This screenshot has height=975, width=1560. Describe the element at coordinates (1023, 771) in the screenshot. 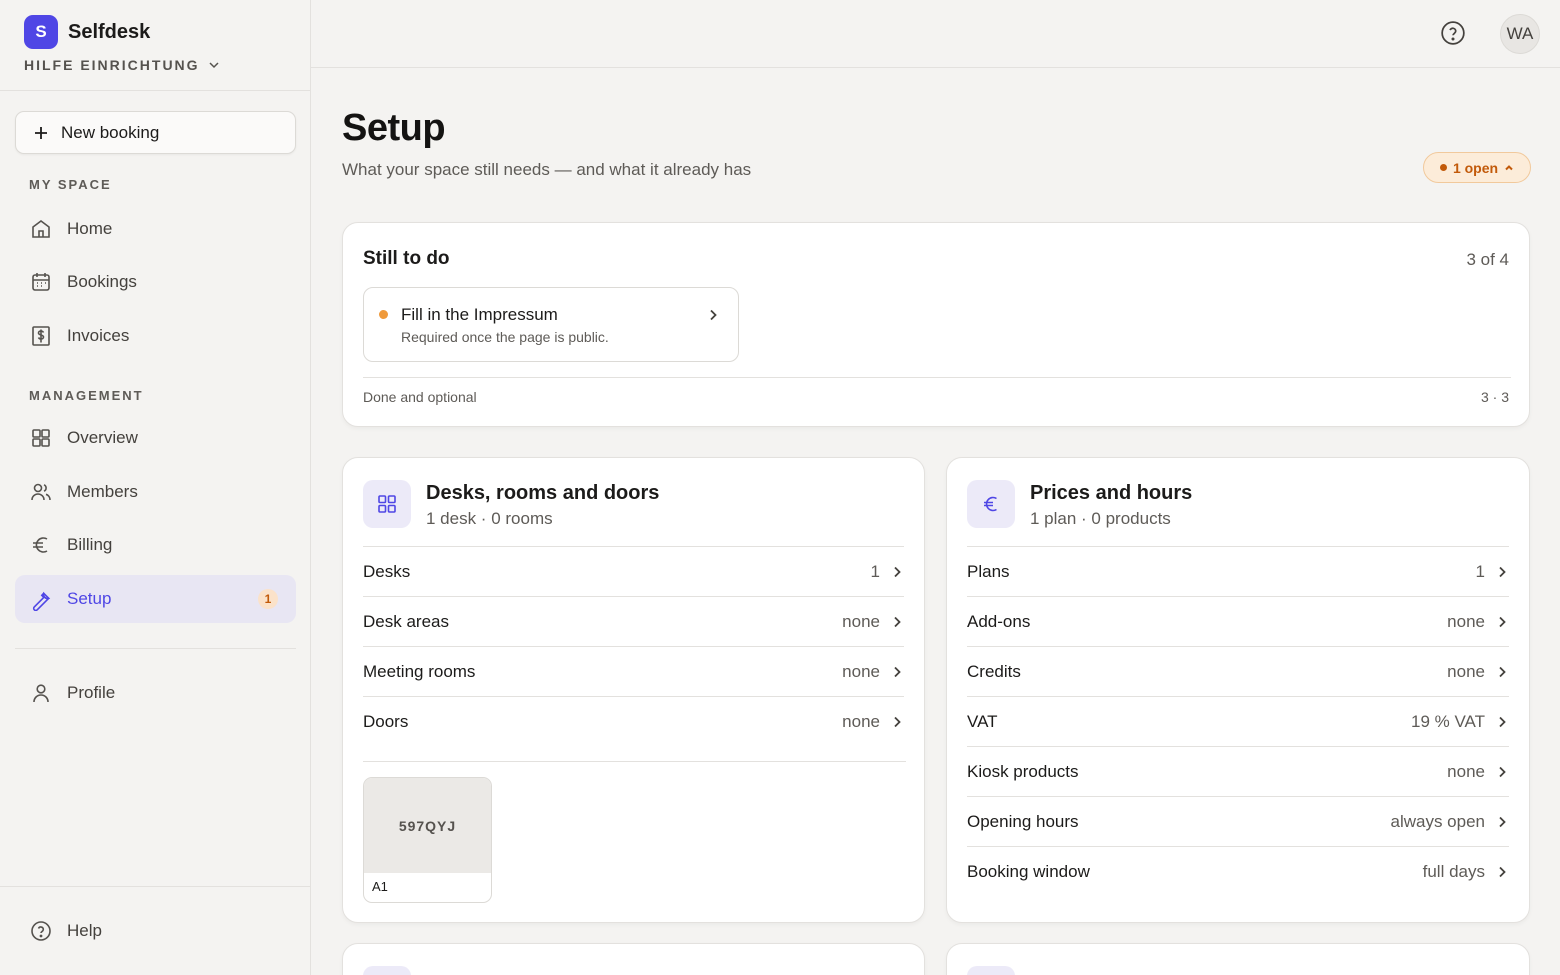

I see `row-label: Kiosk products` at that location.